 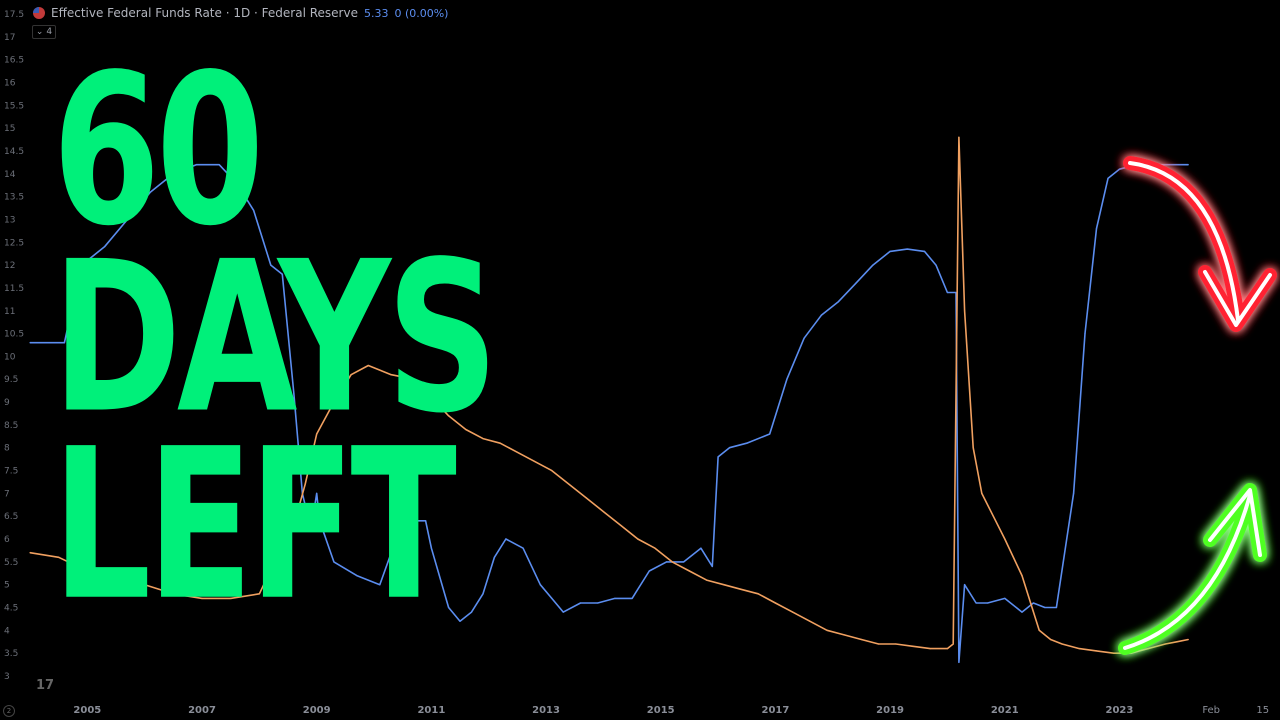 What do you see at coordinates (45, 685) in the screenshot?
I see `tradingview-logo: 17` at bounding box center [45, 685].